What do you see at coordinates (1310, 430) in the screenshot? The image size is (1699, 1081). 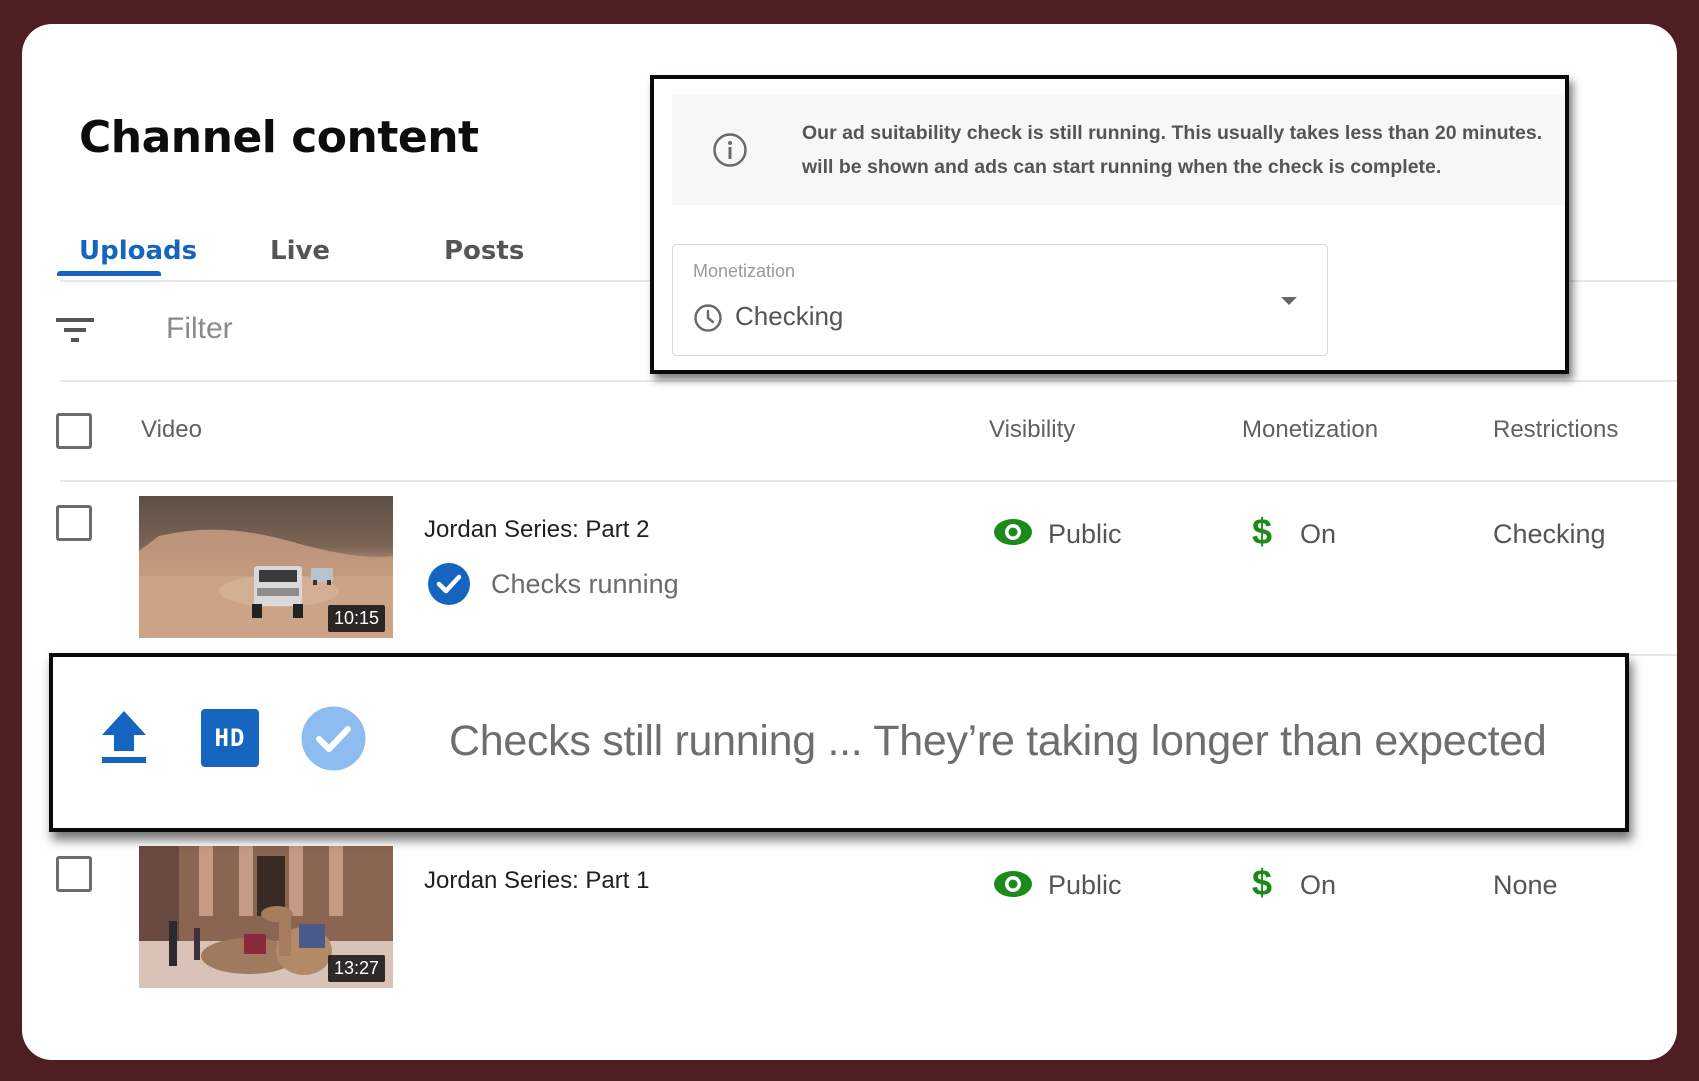 I see `column-header-monetization: Monetization` at bounding box center [1310, 430].